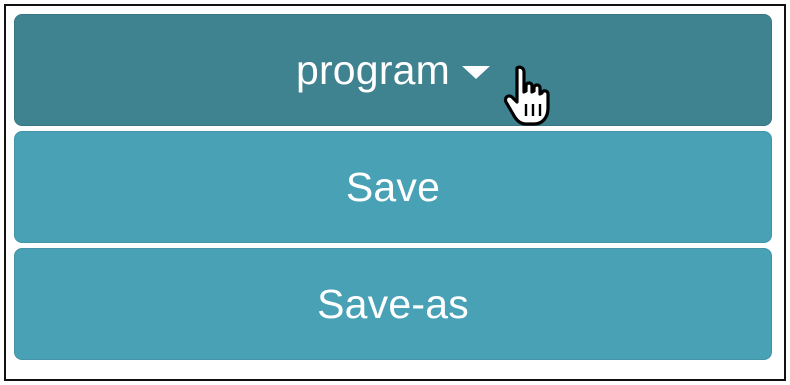 Image resolution: width=790 pixels, height=385 pixels. What do you see at coordinates (526, 95) in the screenshot?
I see `hand-pointer-cursor-icon` at bounding box center [526, 95].